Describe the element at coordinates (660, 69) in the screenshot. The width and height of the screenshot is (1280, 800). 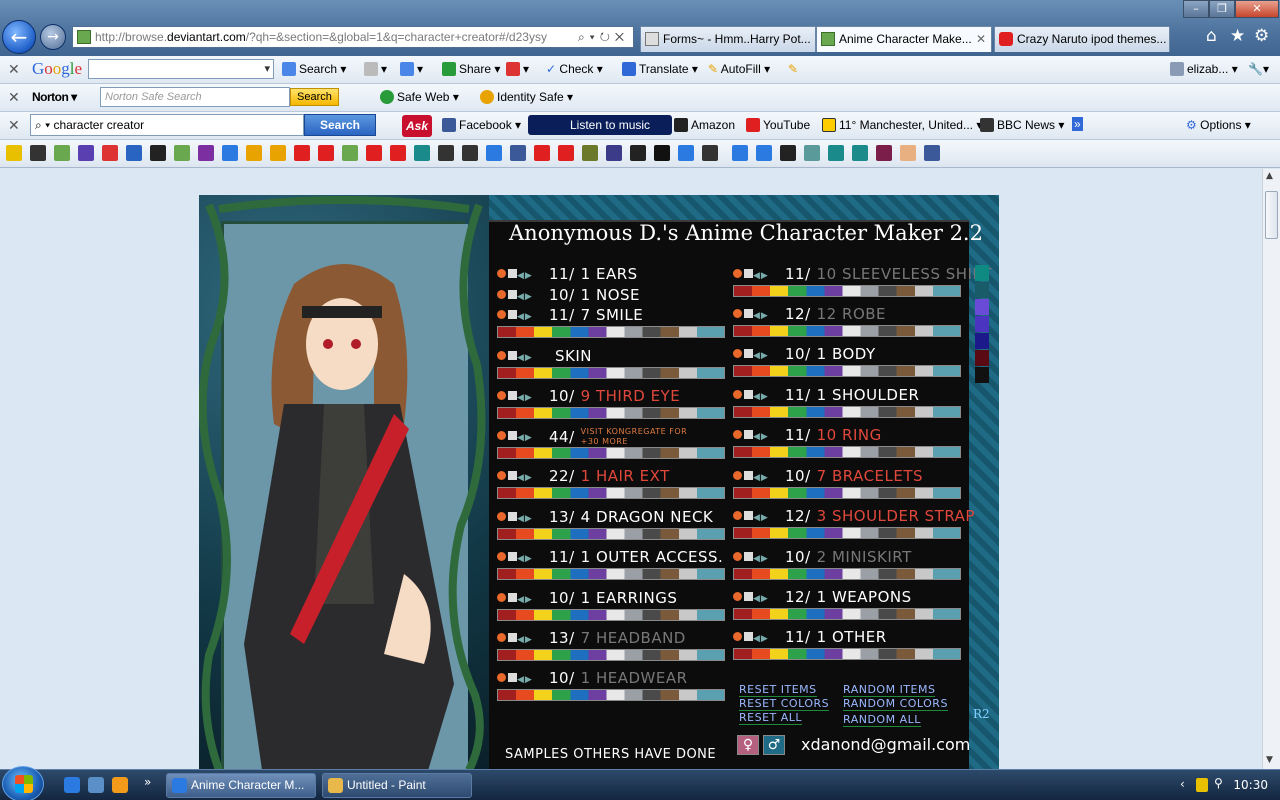
I see `translate-button: Translate ▾` at that location.